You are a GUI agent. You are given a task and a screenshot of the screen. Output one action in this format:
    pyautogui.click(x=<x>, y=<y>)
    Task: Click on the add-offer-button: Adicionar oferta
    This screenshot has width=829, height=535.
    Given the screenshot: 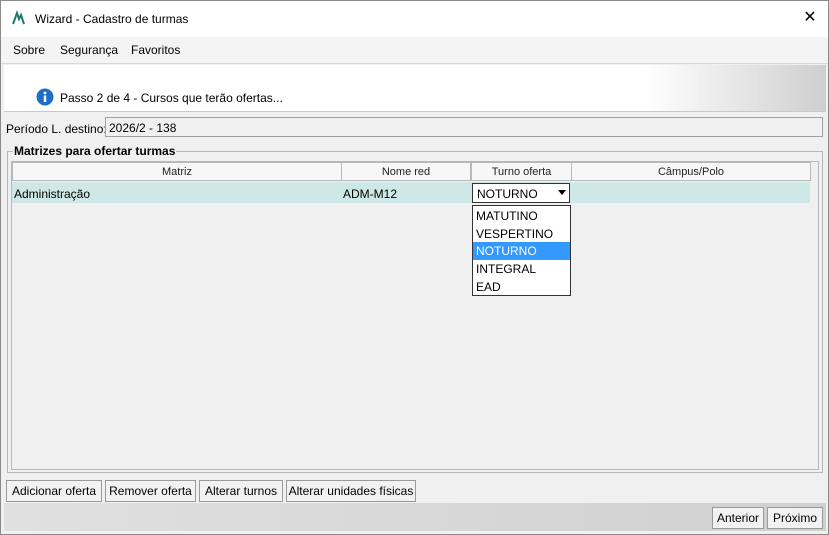 What is the action you would take?
    pyautogui.click(x=54, y=491)
    